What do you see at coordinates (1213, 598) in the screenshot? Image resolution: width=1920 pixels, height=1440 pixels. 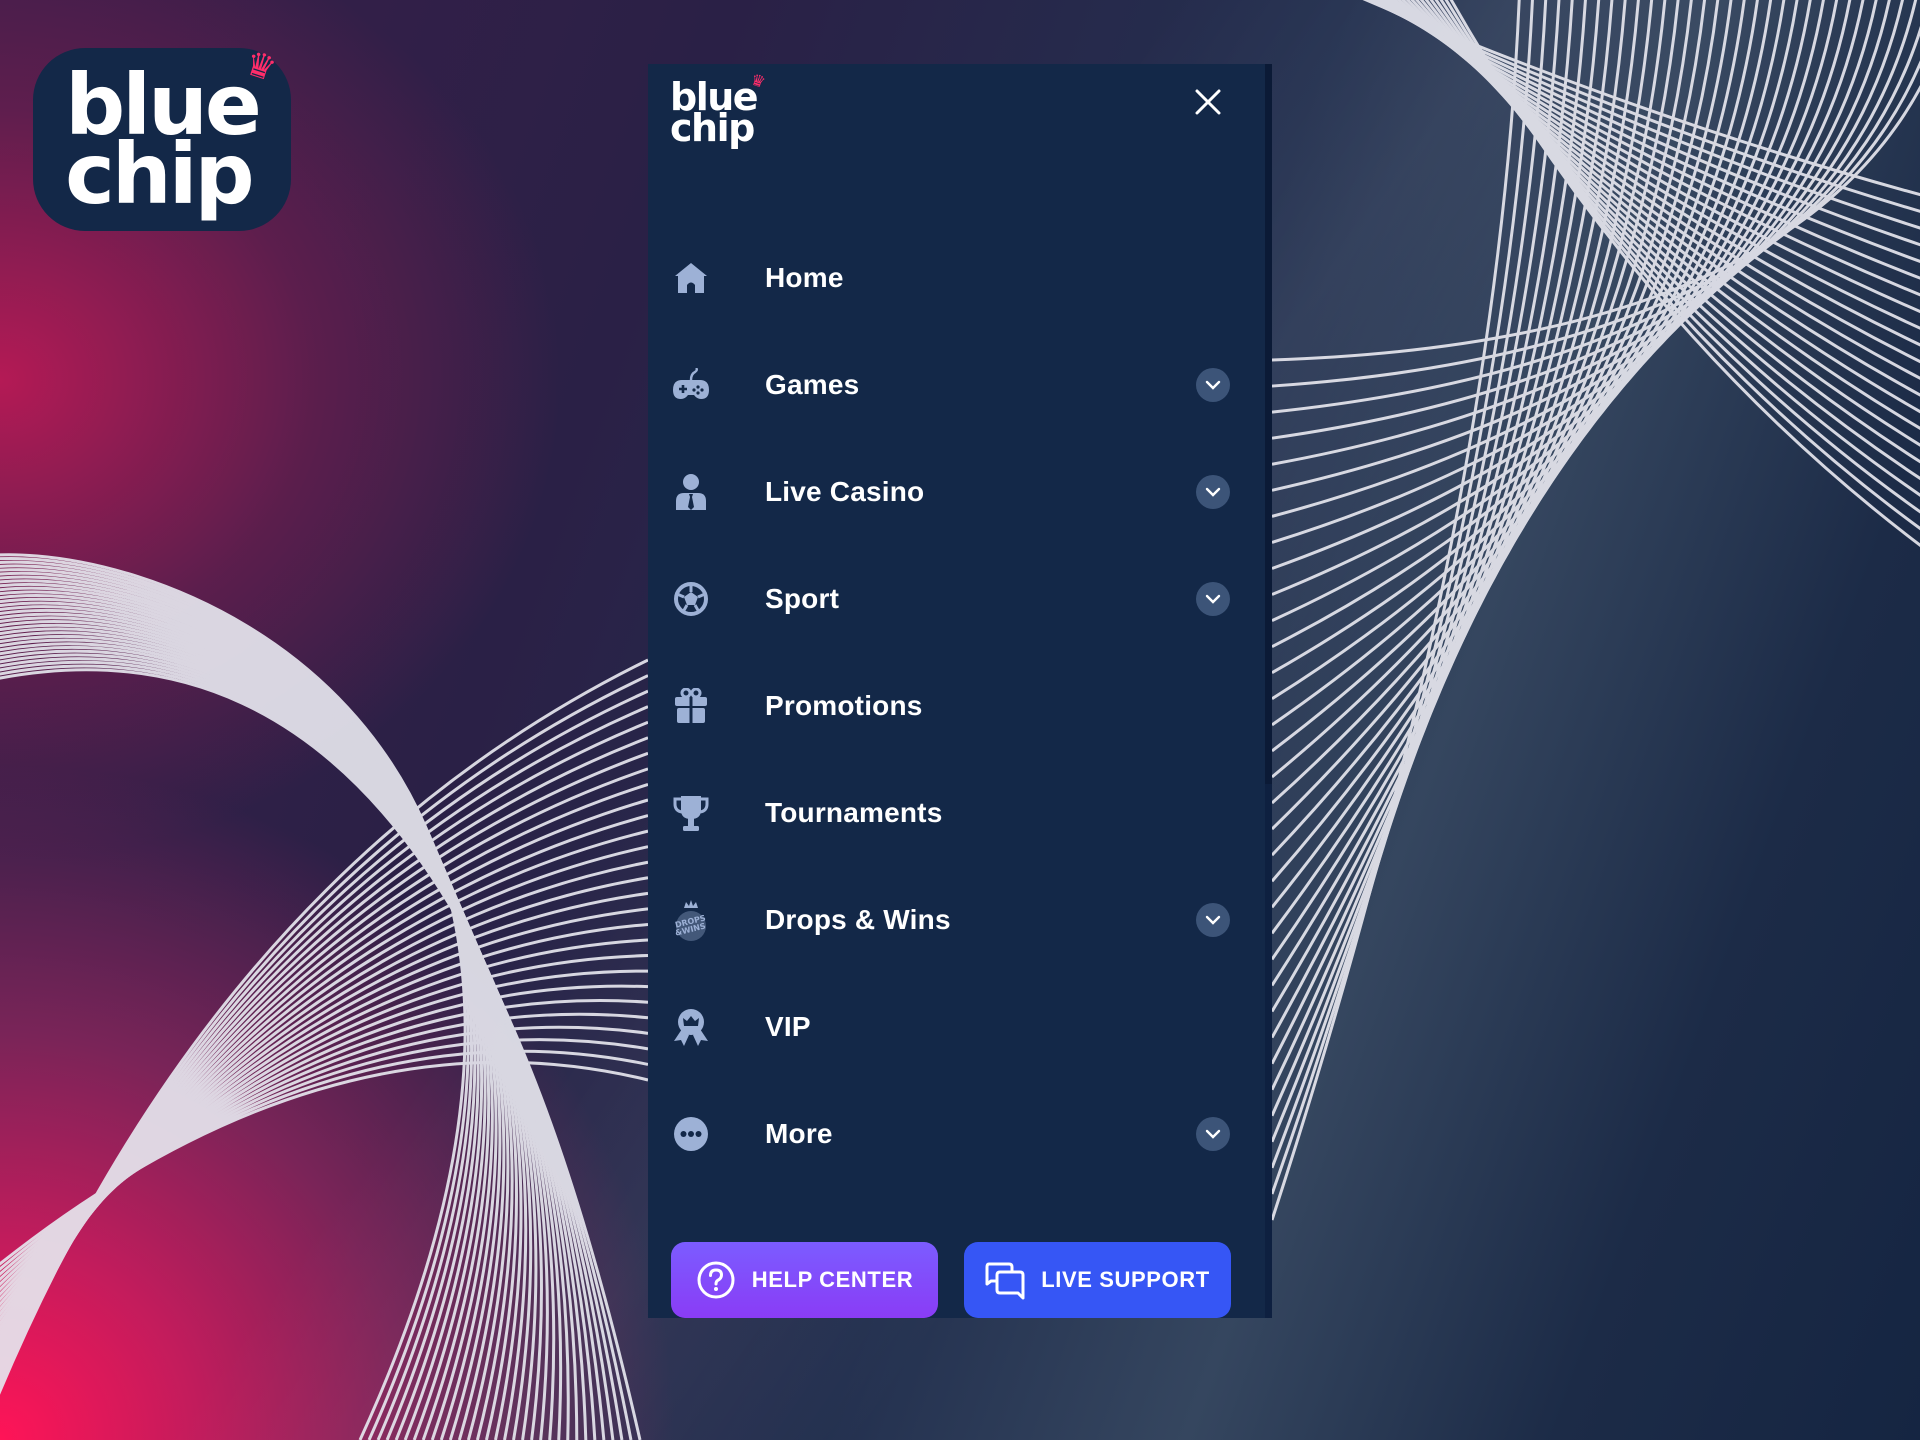 I see `expand-sport-button` at bounding box center [1213, 598].